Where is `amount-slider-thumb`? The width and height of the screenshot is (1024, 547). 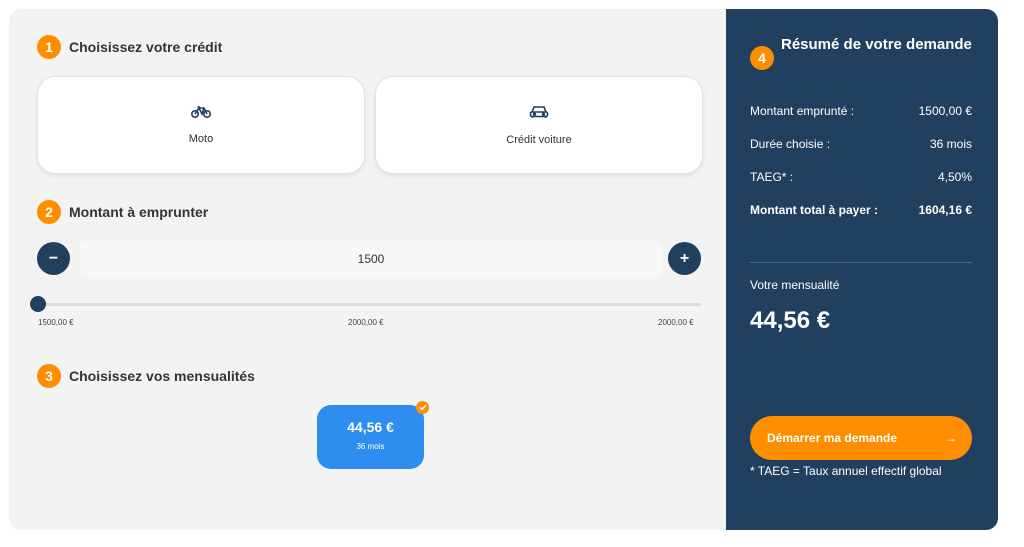 amount-slider-thumb is located at coordinates (38, 304).